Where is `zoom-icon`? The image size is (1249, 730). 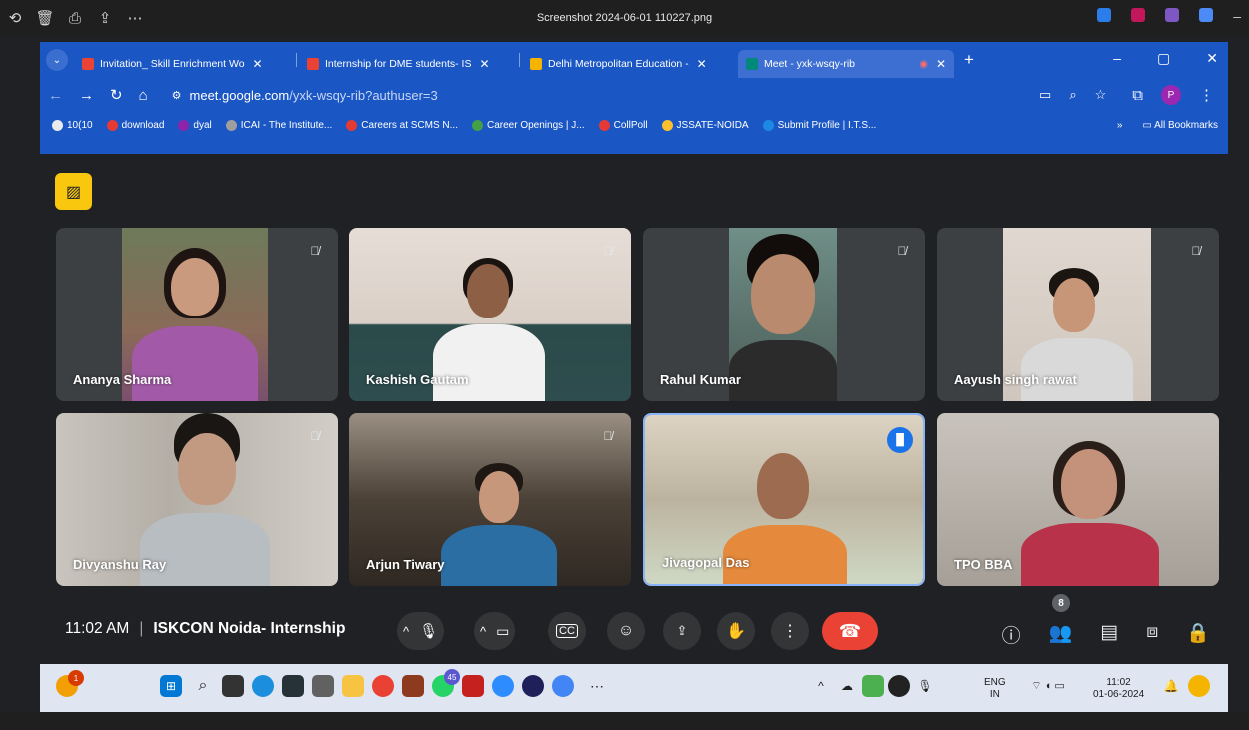 zoom-icon is located at coordinates (503, 686).